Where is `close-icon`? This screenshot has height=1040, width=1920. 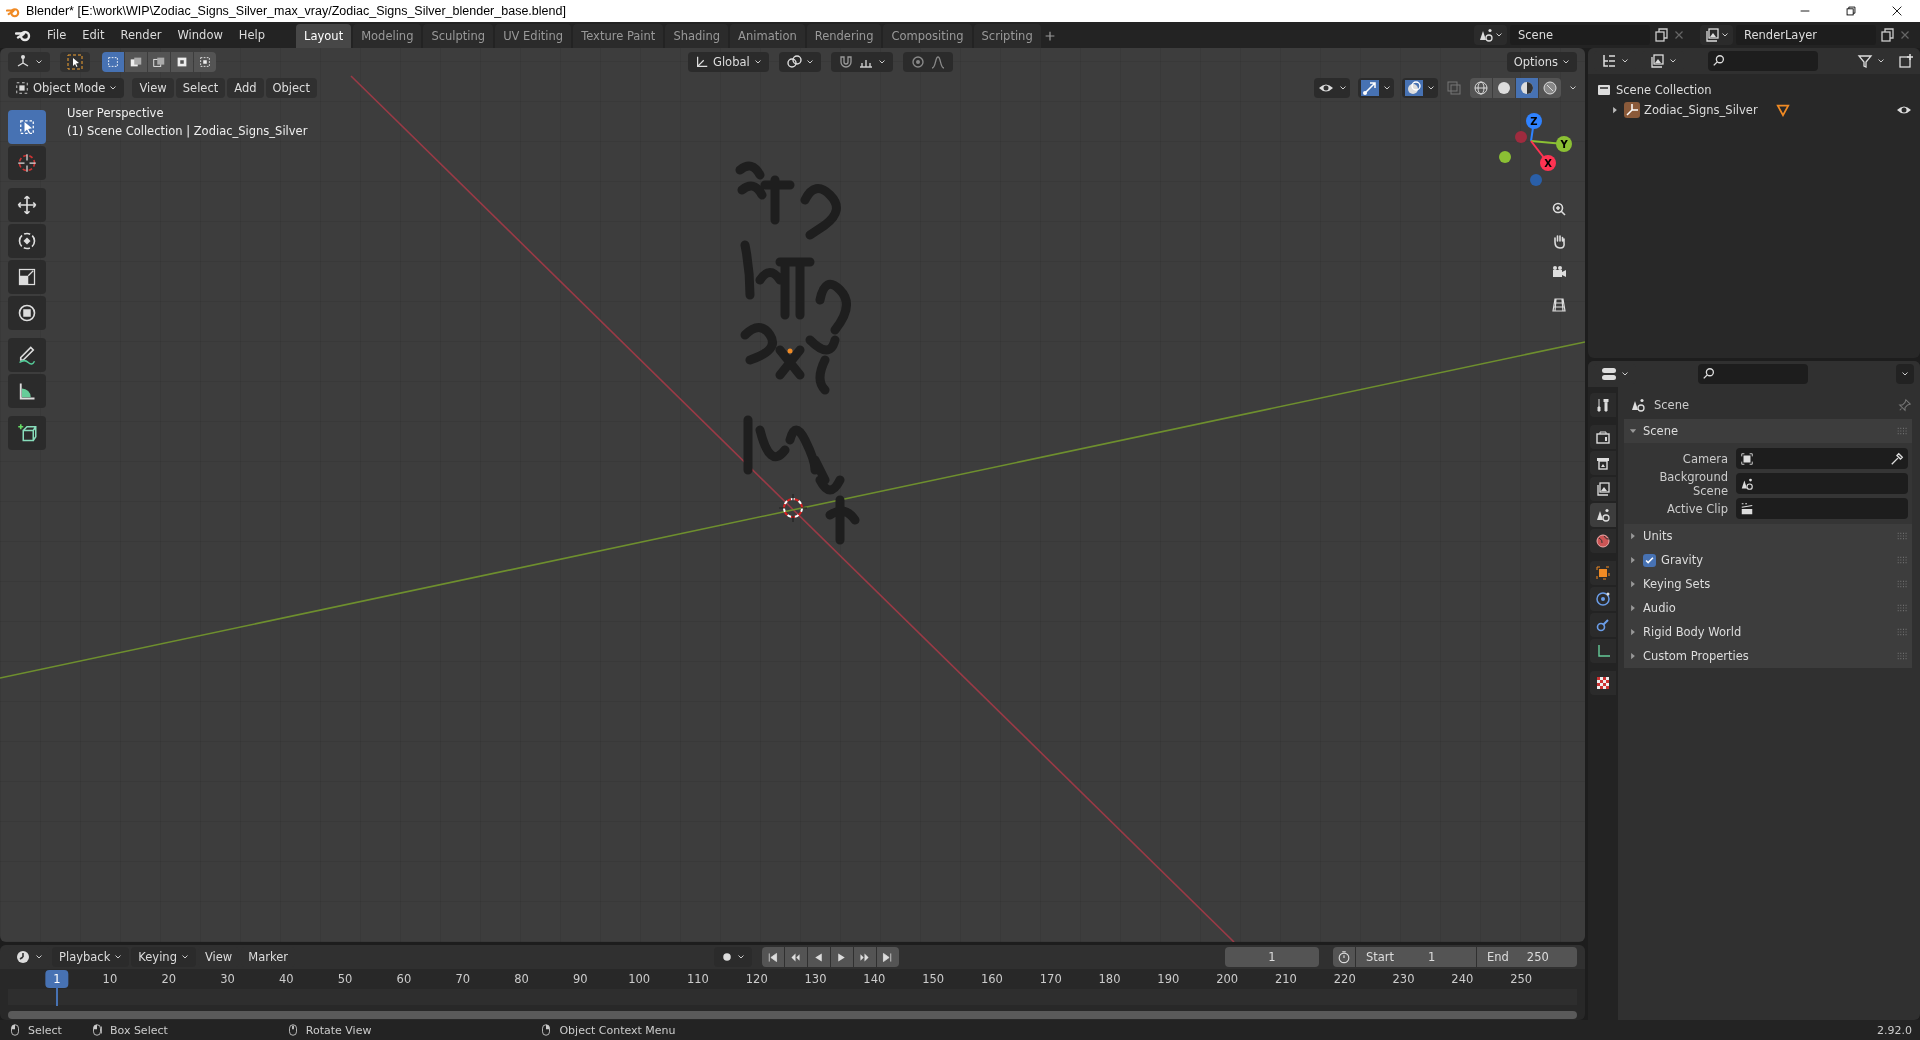
close-icon is located at coordinates (1897, 11).